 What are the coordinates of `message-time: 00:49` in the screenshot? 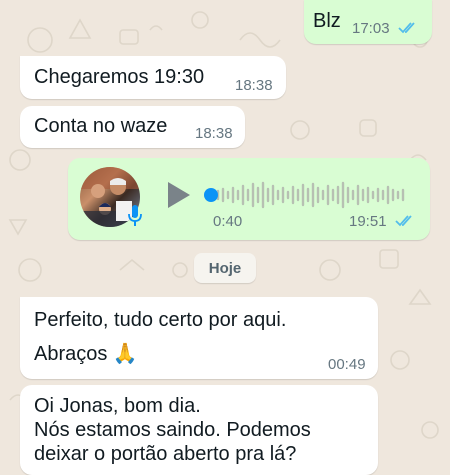 It's located at (347, 364).